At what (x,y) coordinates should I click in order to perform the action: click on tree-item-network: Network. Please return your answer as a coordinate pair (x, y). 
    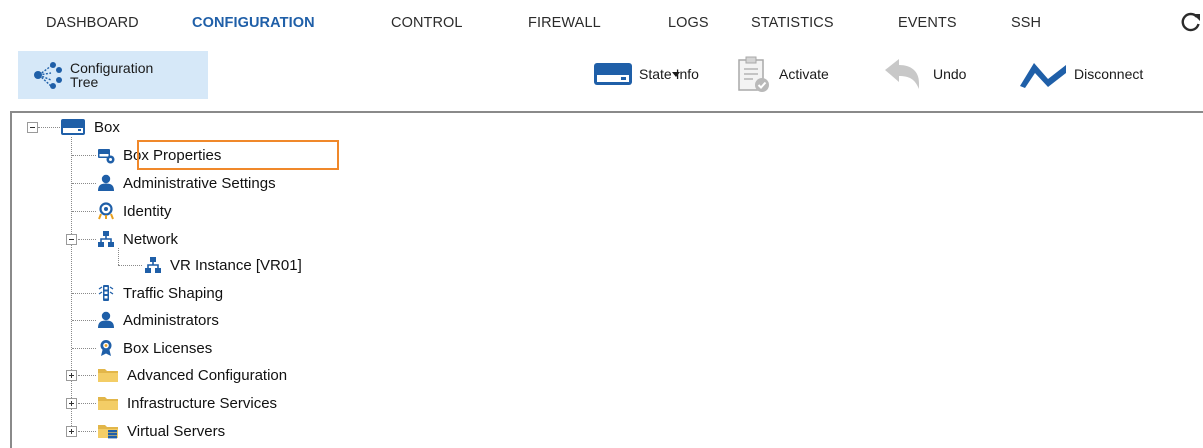
    Looking at the image, I should click on (137, 239).